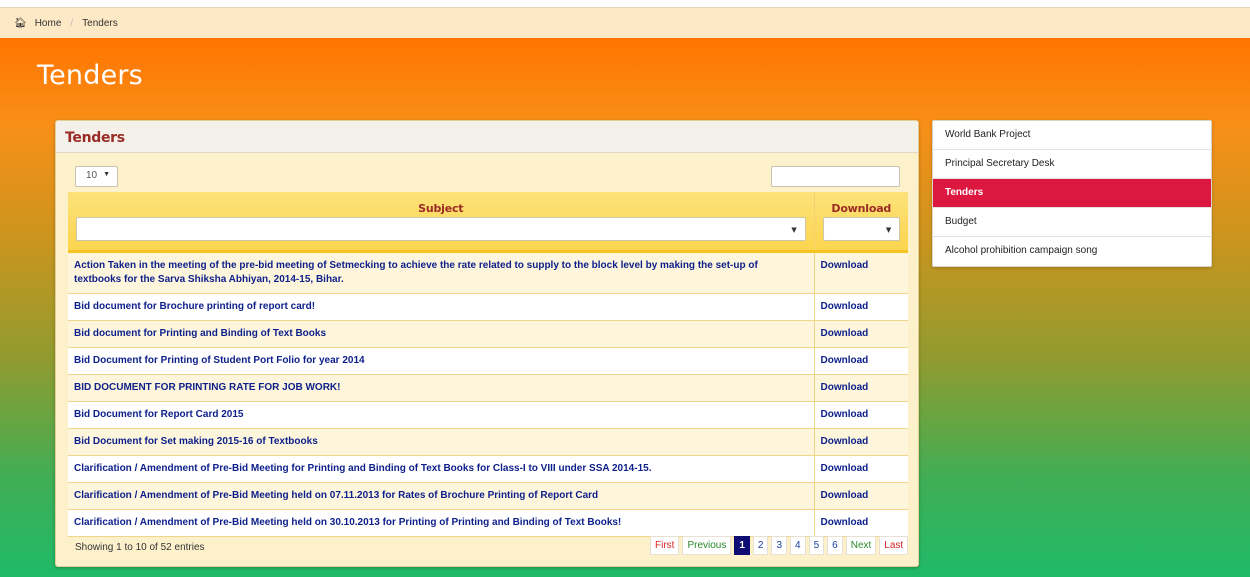  I want to click on sidebar-item-alcohol-prohibition-song: Alcohol prohibition campaign song, so click(1072, 251).